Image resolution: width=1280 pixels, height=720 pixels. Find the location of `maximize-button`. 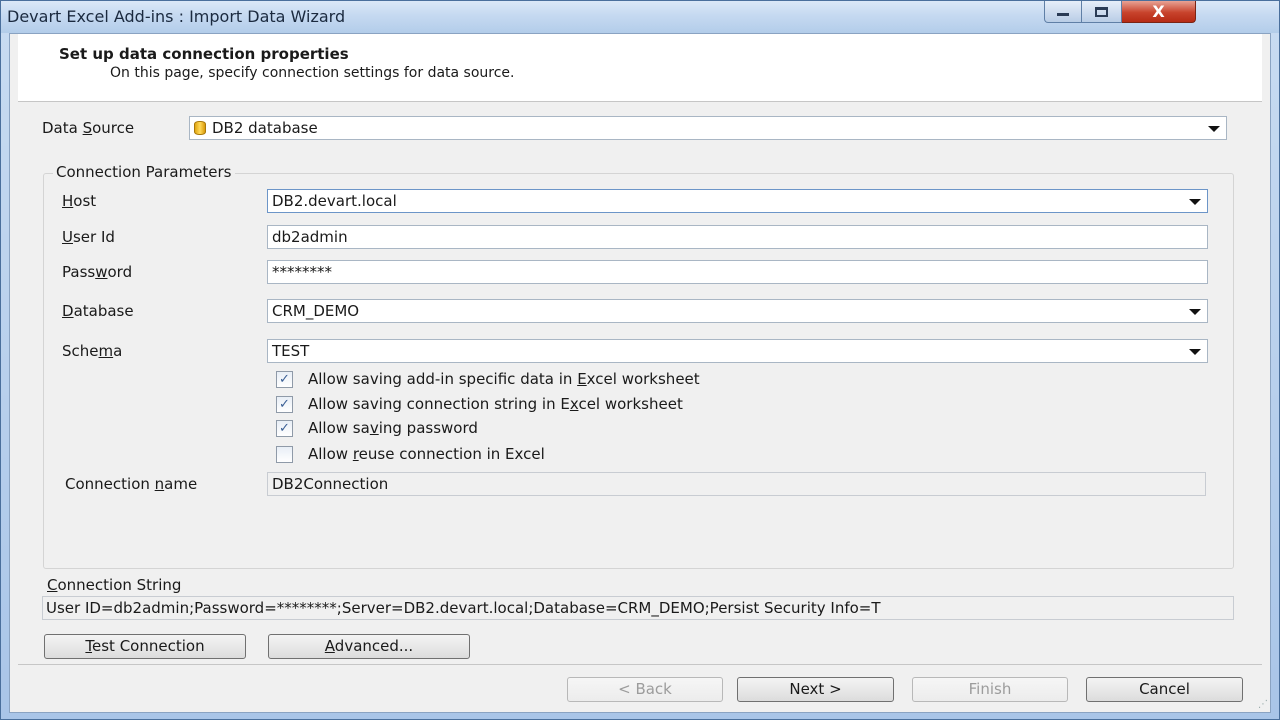

maximize-button is located at coordinates (1102, 12).